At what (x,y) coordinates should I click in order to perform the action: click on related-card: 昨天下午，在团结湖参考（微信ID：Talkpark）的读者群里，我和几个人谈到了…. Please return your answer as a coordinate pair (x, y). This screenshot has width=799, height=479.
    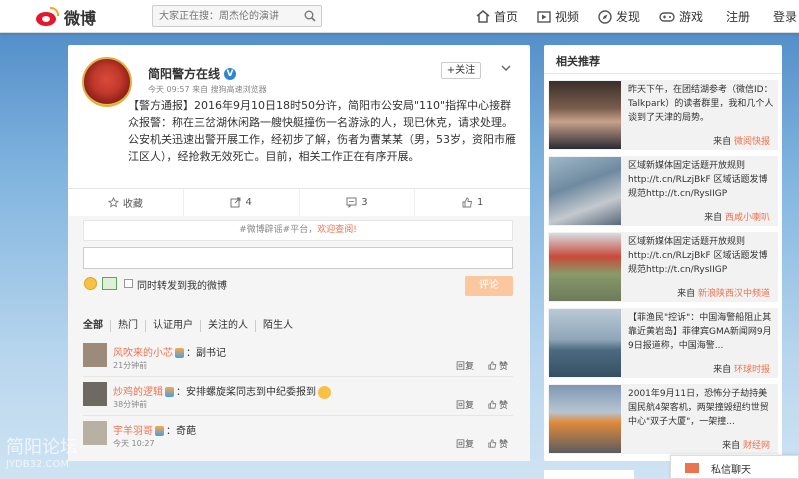
    Looking at the image, I should click on (663, 115).